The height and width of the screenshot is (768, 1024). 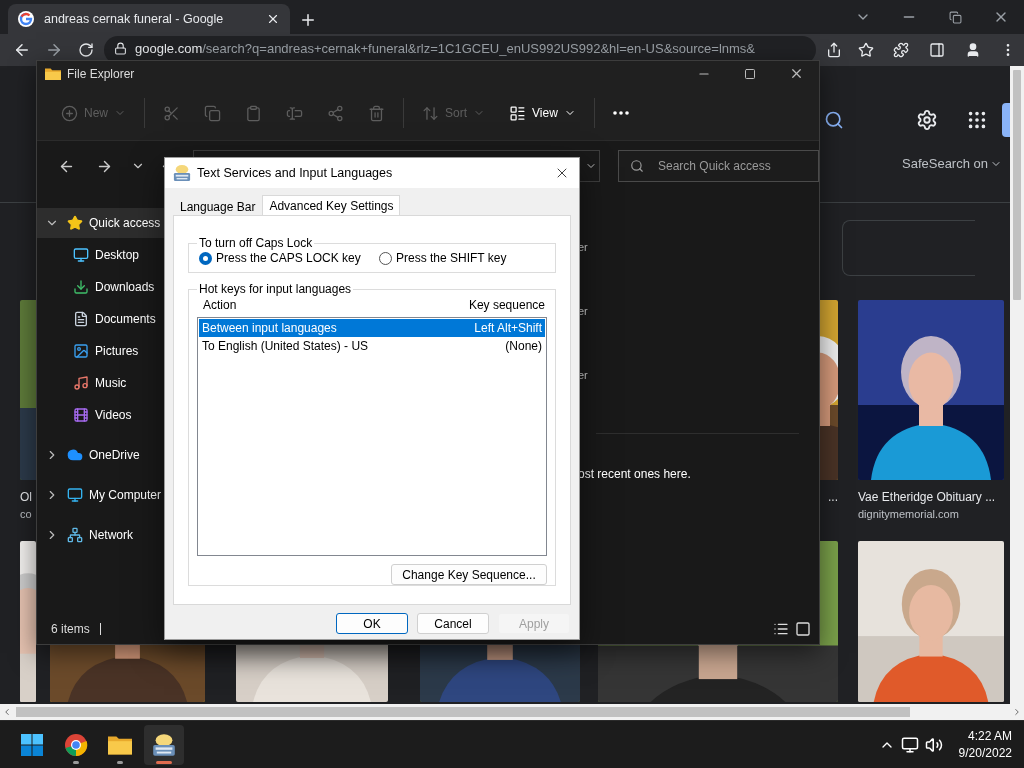 What do you see at coordinates (909, 514) in the screenshot?
I see `result-source: dignitymemorial.com` at bounding box center [909, 514].